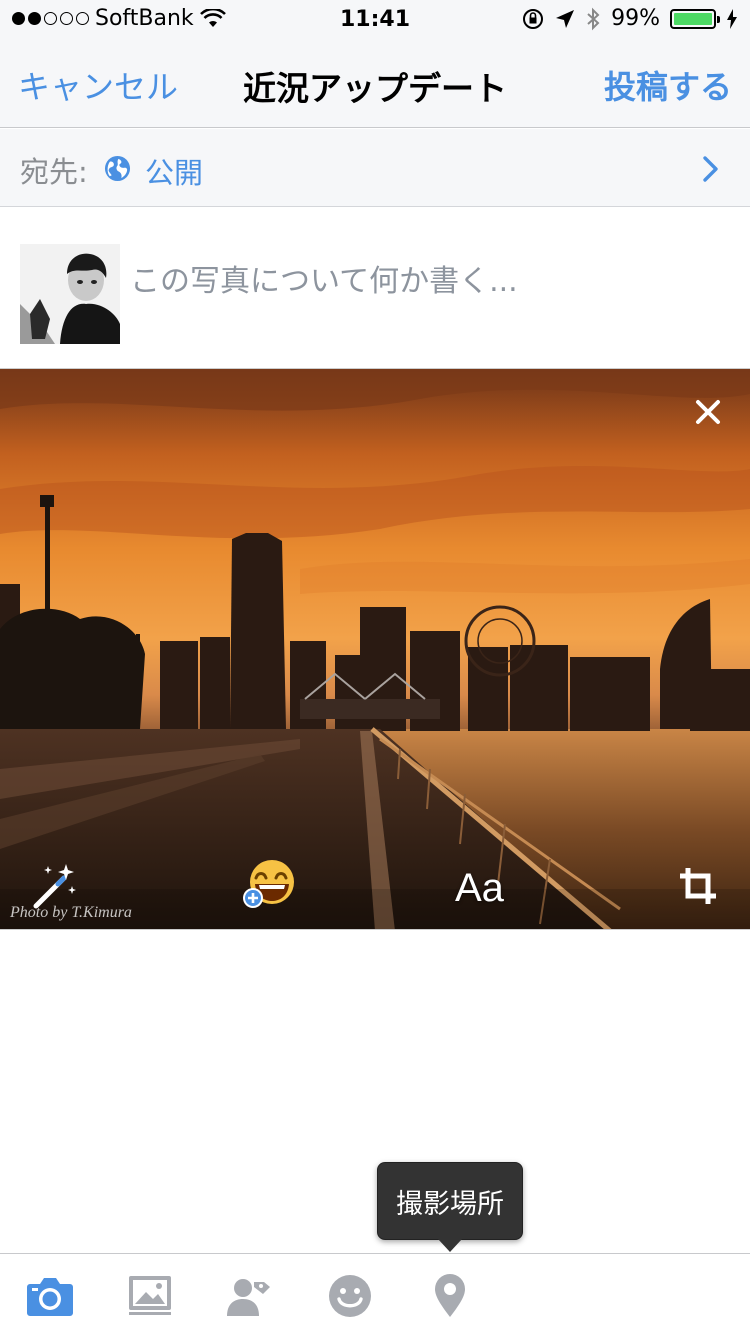 The width and height of the screenshot is (750, 1334). What do you see at coordinates (249, 1296) in the screenshot?
I see `tag-people-icon` at bounding box center [249, 1296].